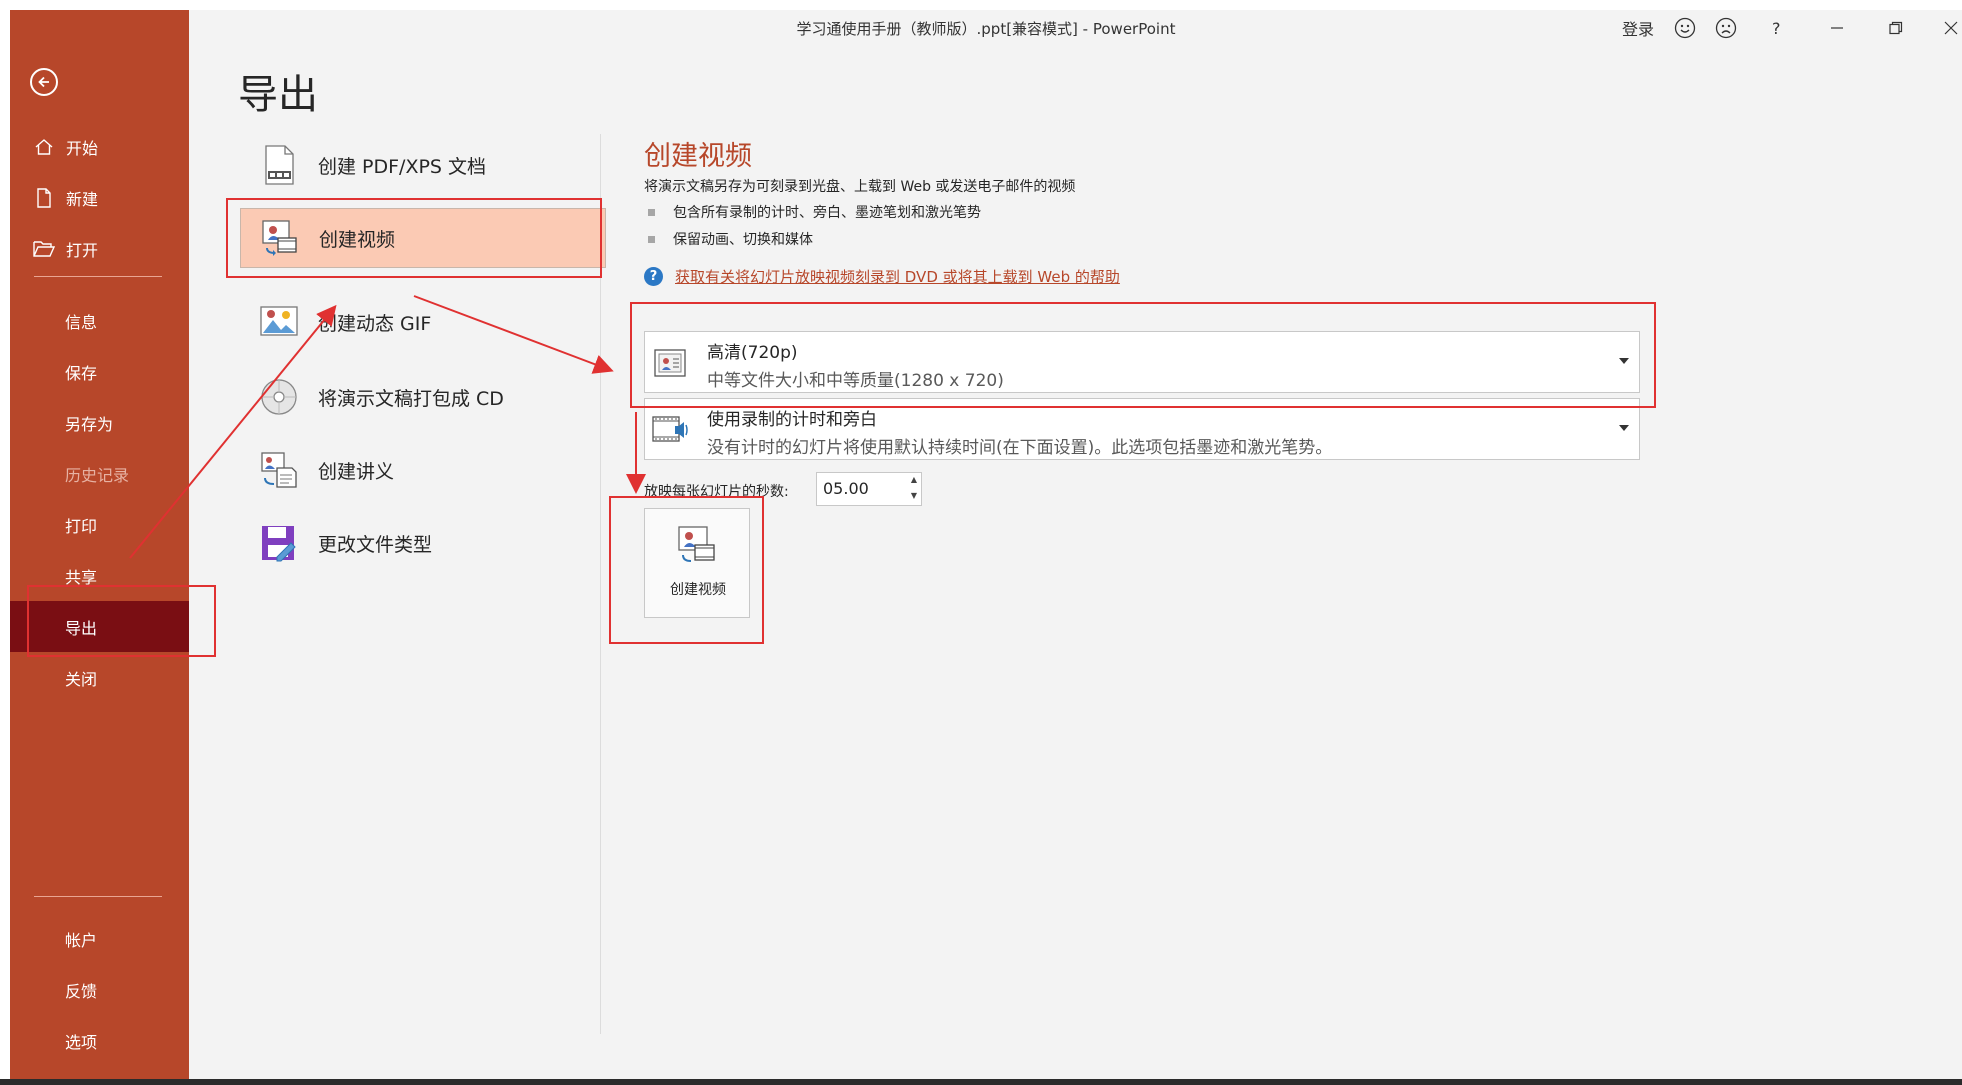  I want to click on annotation-arrows, so click(387, 427).